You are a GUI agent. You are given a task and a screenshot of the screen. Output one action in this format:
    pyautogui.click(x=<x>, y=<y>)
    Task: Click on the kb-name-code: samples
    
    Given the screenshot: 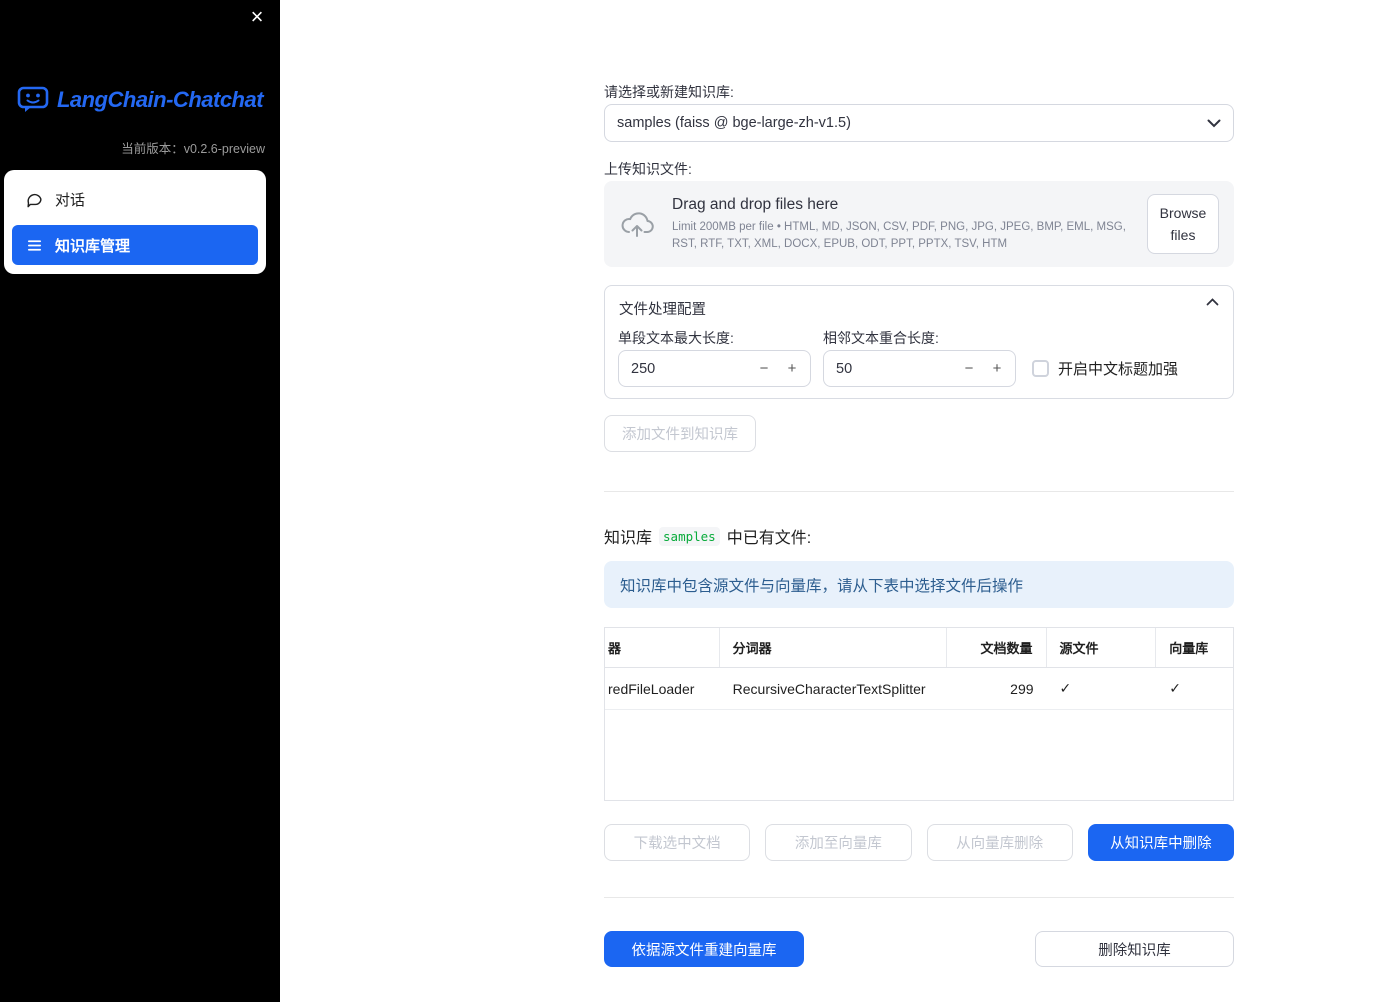 What is the action you would take?
    pyautogui.click(x=689, y=536)
    